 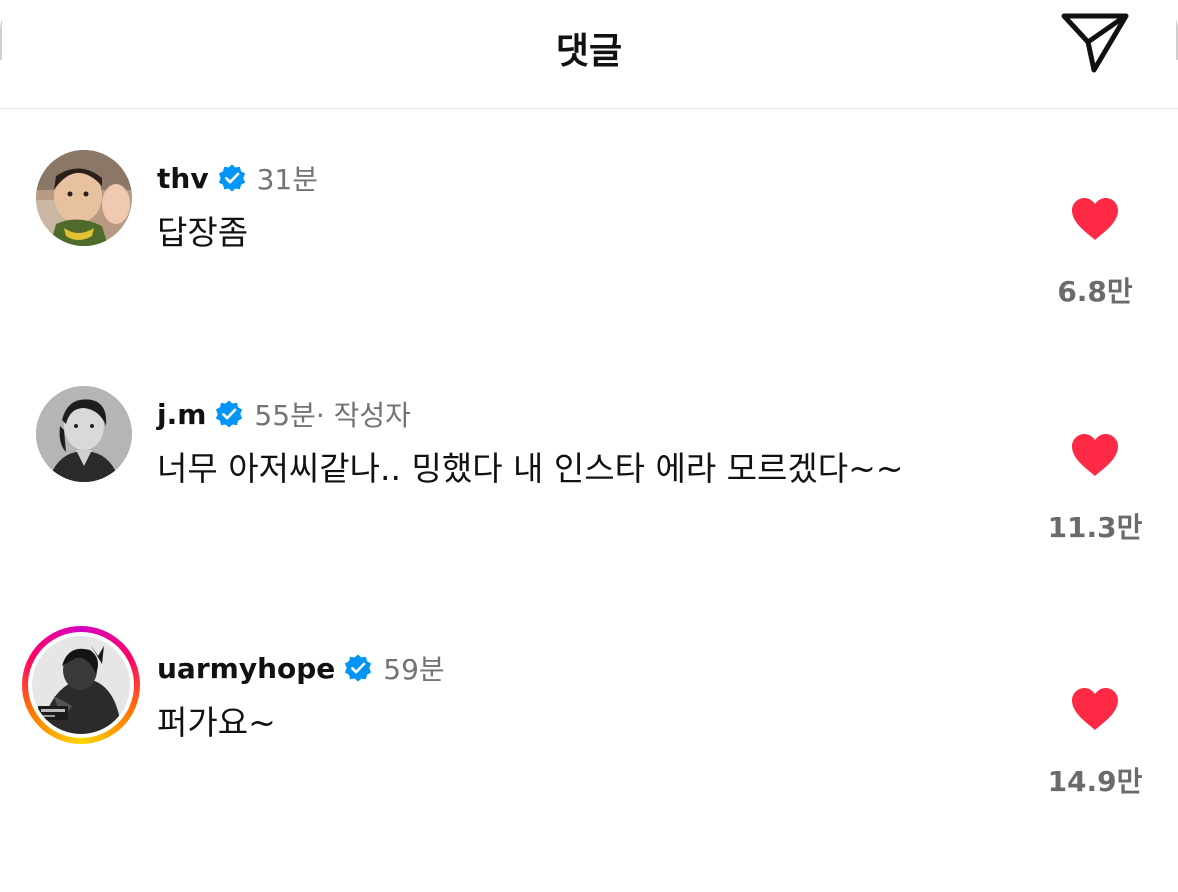 What do you see at coordinates (246, 668) in the screenshot?
I see `comment-username: uarmyhope` at bounding box center [246, 668].